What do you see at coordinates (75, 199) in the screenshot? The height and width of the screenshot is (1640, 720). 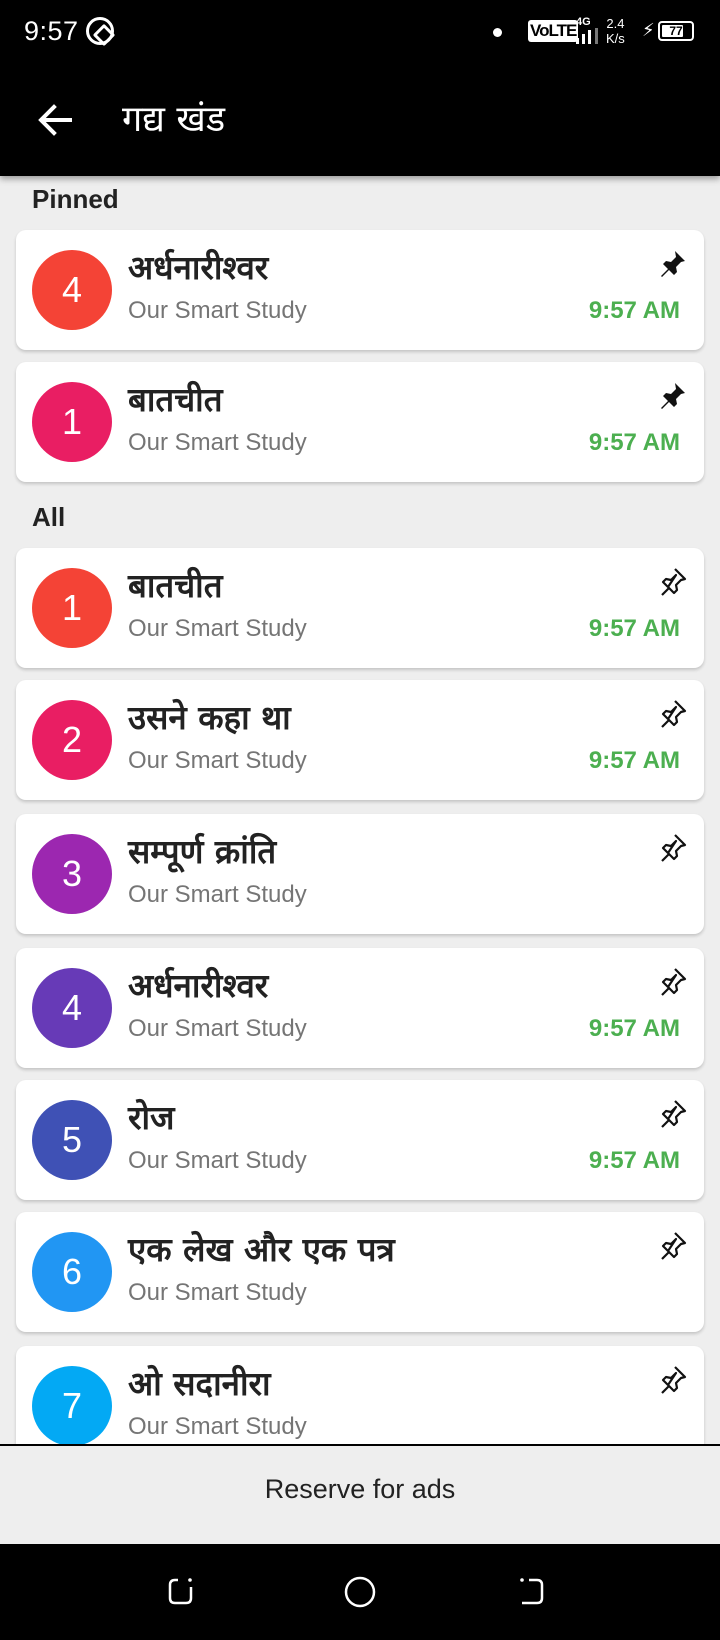 I see `section-label-pinned: Pinned` at bounding box center [75, 199].